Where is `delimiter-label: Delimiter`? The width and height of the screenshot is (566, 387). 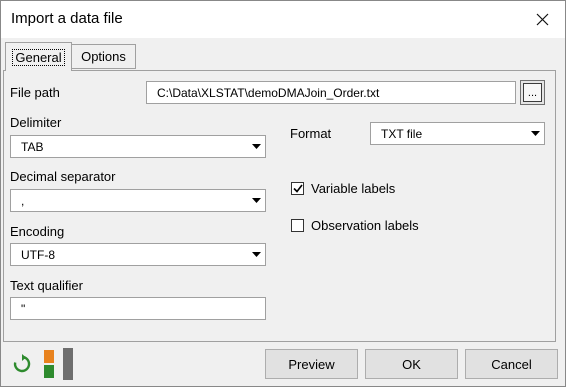 delimiter-label: Delimiter is located at coordinates (36, 122).